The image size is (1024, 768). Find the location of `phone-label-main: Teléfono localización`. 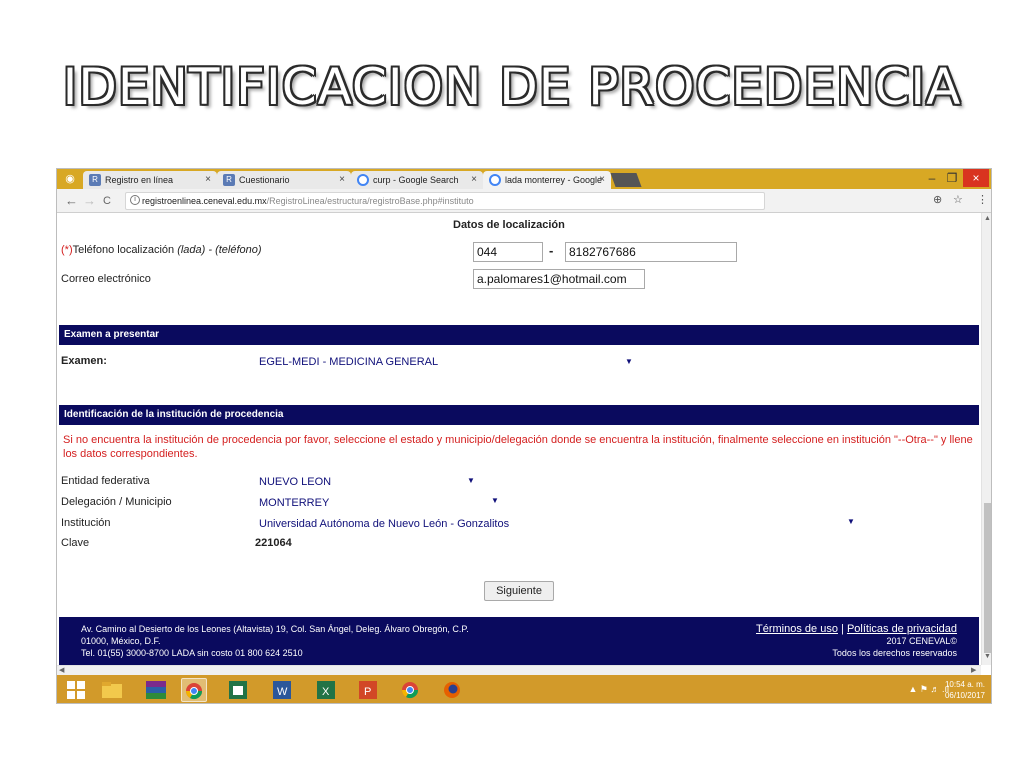

phone-label-main: Teléfono localización is located at coordinates (123, 250).